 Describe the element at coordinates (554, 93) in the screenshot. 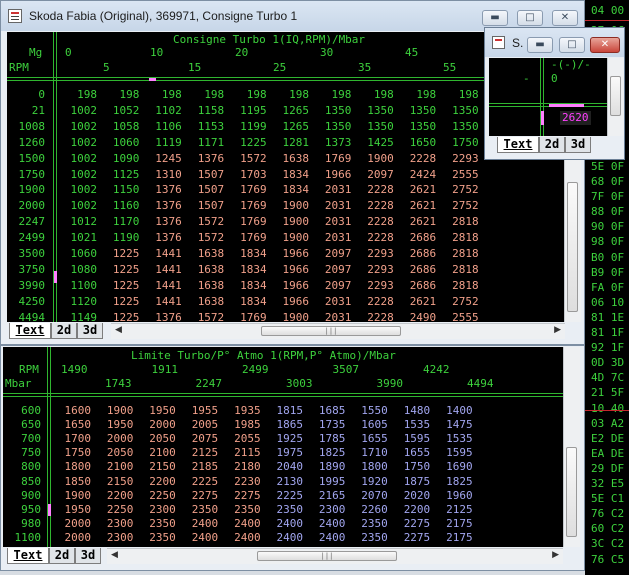

I see `mini-window: S. ▬ □ ✕ -(-)/- 0 - 2620 Text 2d 3d` at that location.